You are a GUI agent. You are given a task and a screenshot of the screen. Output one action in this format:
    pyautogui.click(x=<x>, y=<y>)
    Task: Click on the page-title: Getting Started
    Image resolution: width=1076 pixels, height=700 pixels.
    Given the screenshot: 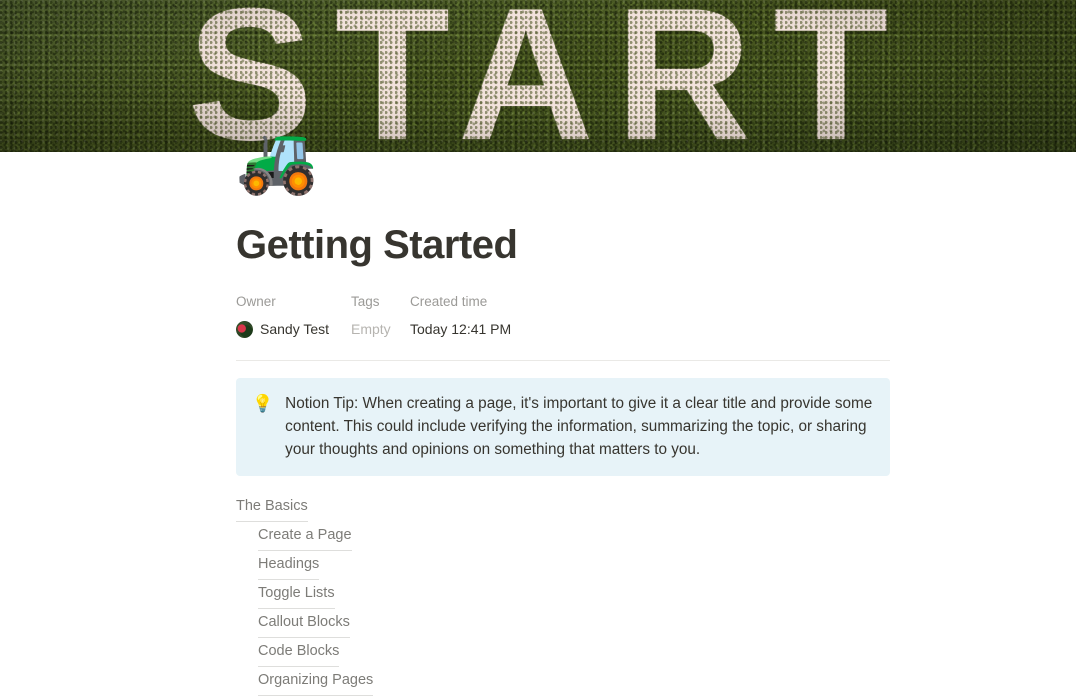 What is the action you would take?
    pyautogui.click(x=563, y=245)
    